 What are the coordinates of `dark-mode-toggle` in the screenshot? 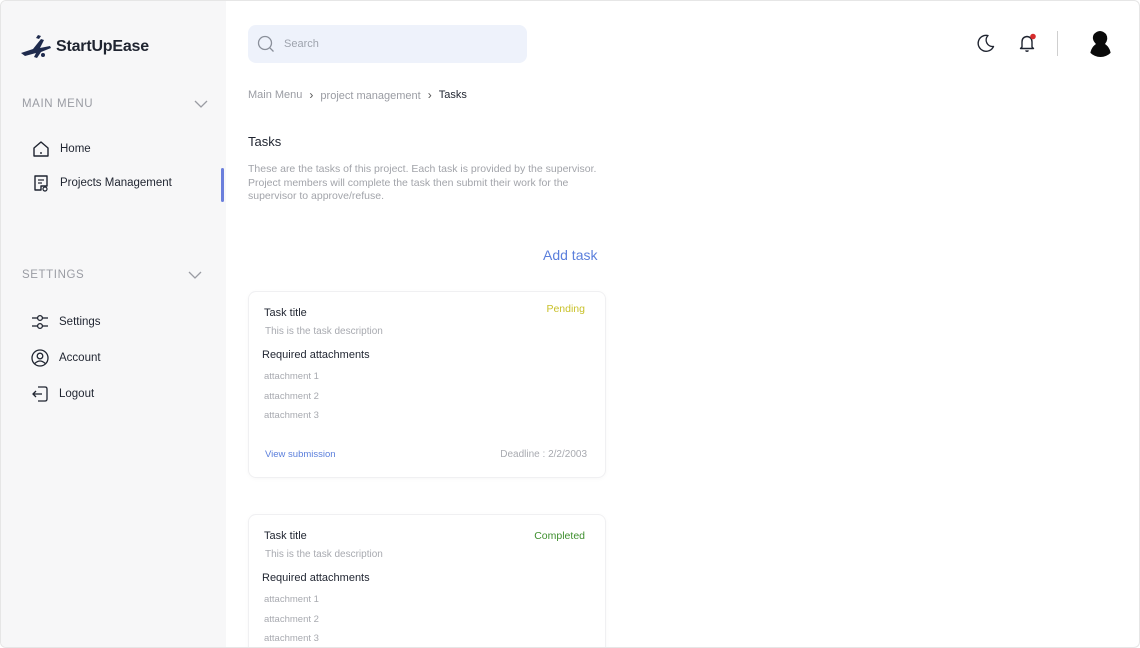 It's located at (986, 45).